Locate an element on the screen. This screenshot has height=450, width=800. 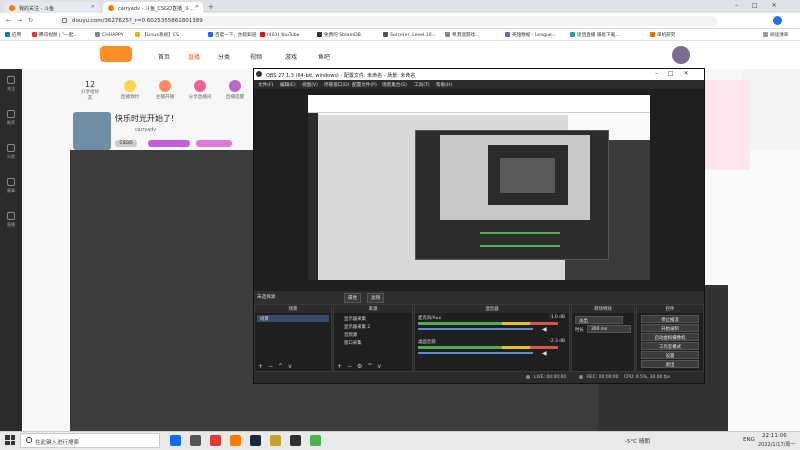
apps-icon is located at coordinates (7, 34).